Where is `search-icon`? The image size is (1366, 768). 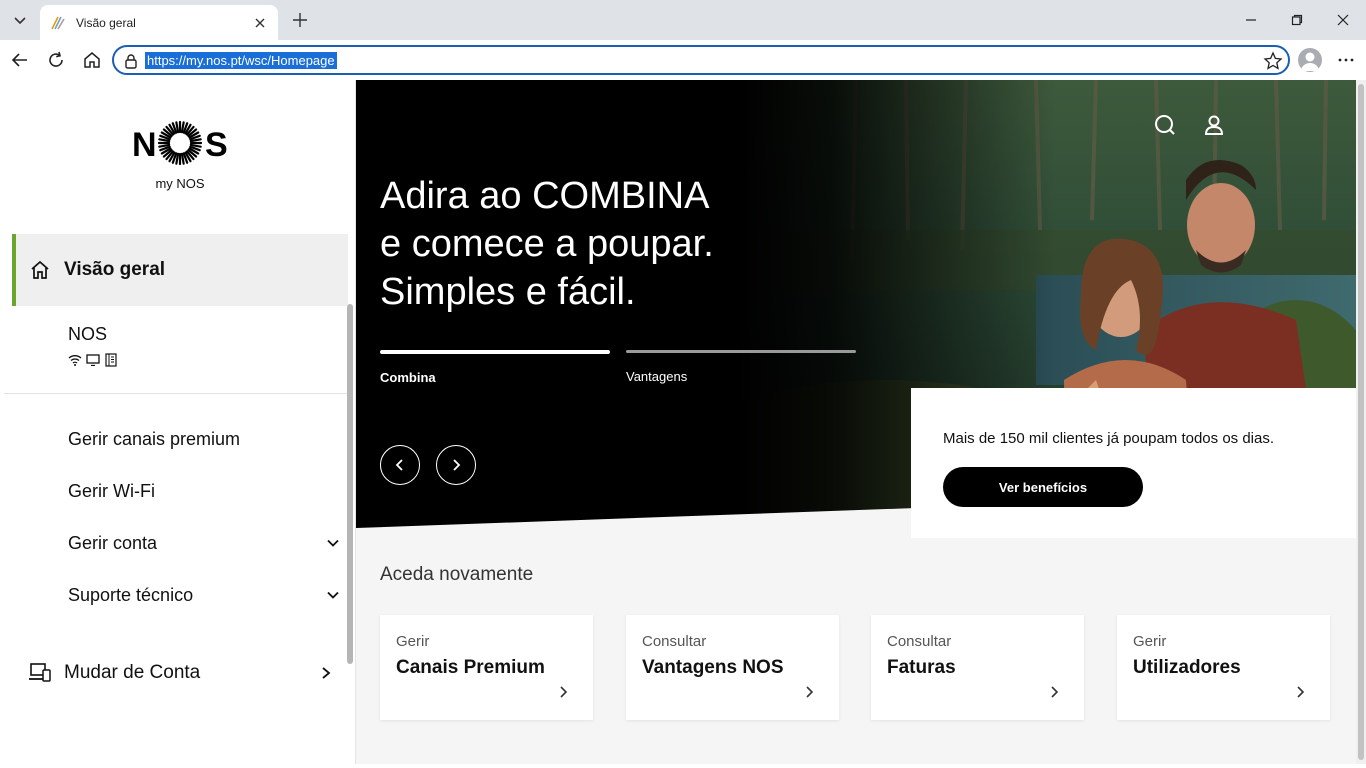
search-icon is located at coordinates (1165, 125).